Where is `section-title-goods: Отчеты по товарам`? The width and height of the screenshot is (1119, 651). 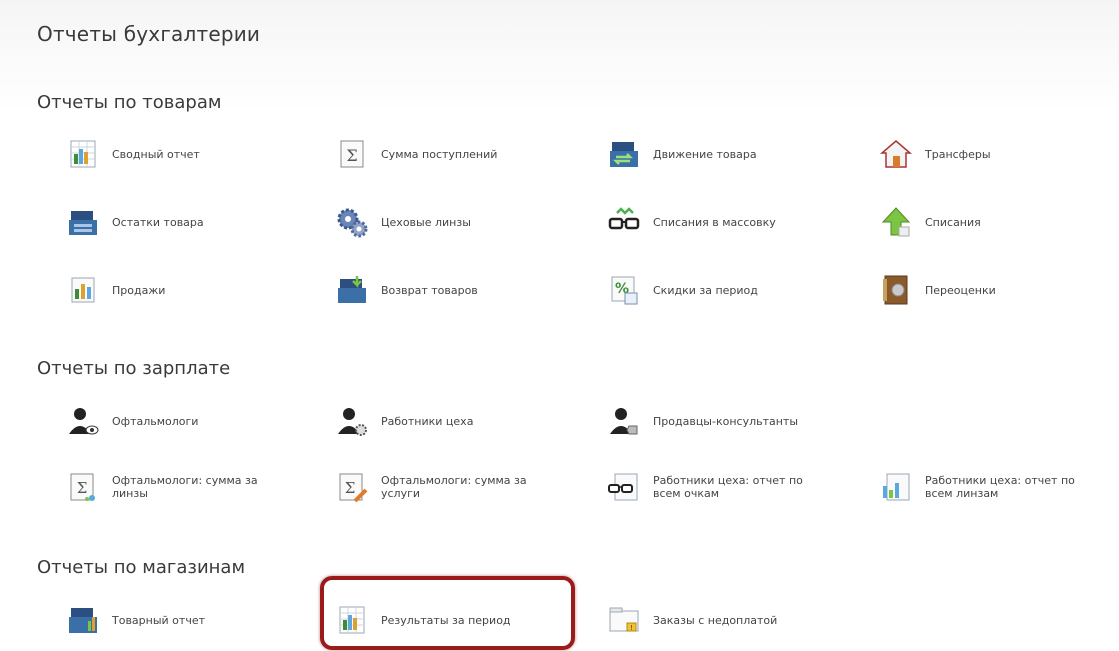 section-title-goods: Отчеты по товарам is located at coordinates (129, 102).